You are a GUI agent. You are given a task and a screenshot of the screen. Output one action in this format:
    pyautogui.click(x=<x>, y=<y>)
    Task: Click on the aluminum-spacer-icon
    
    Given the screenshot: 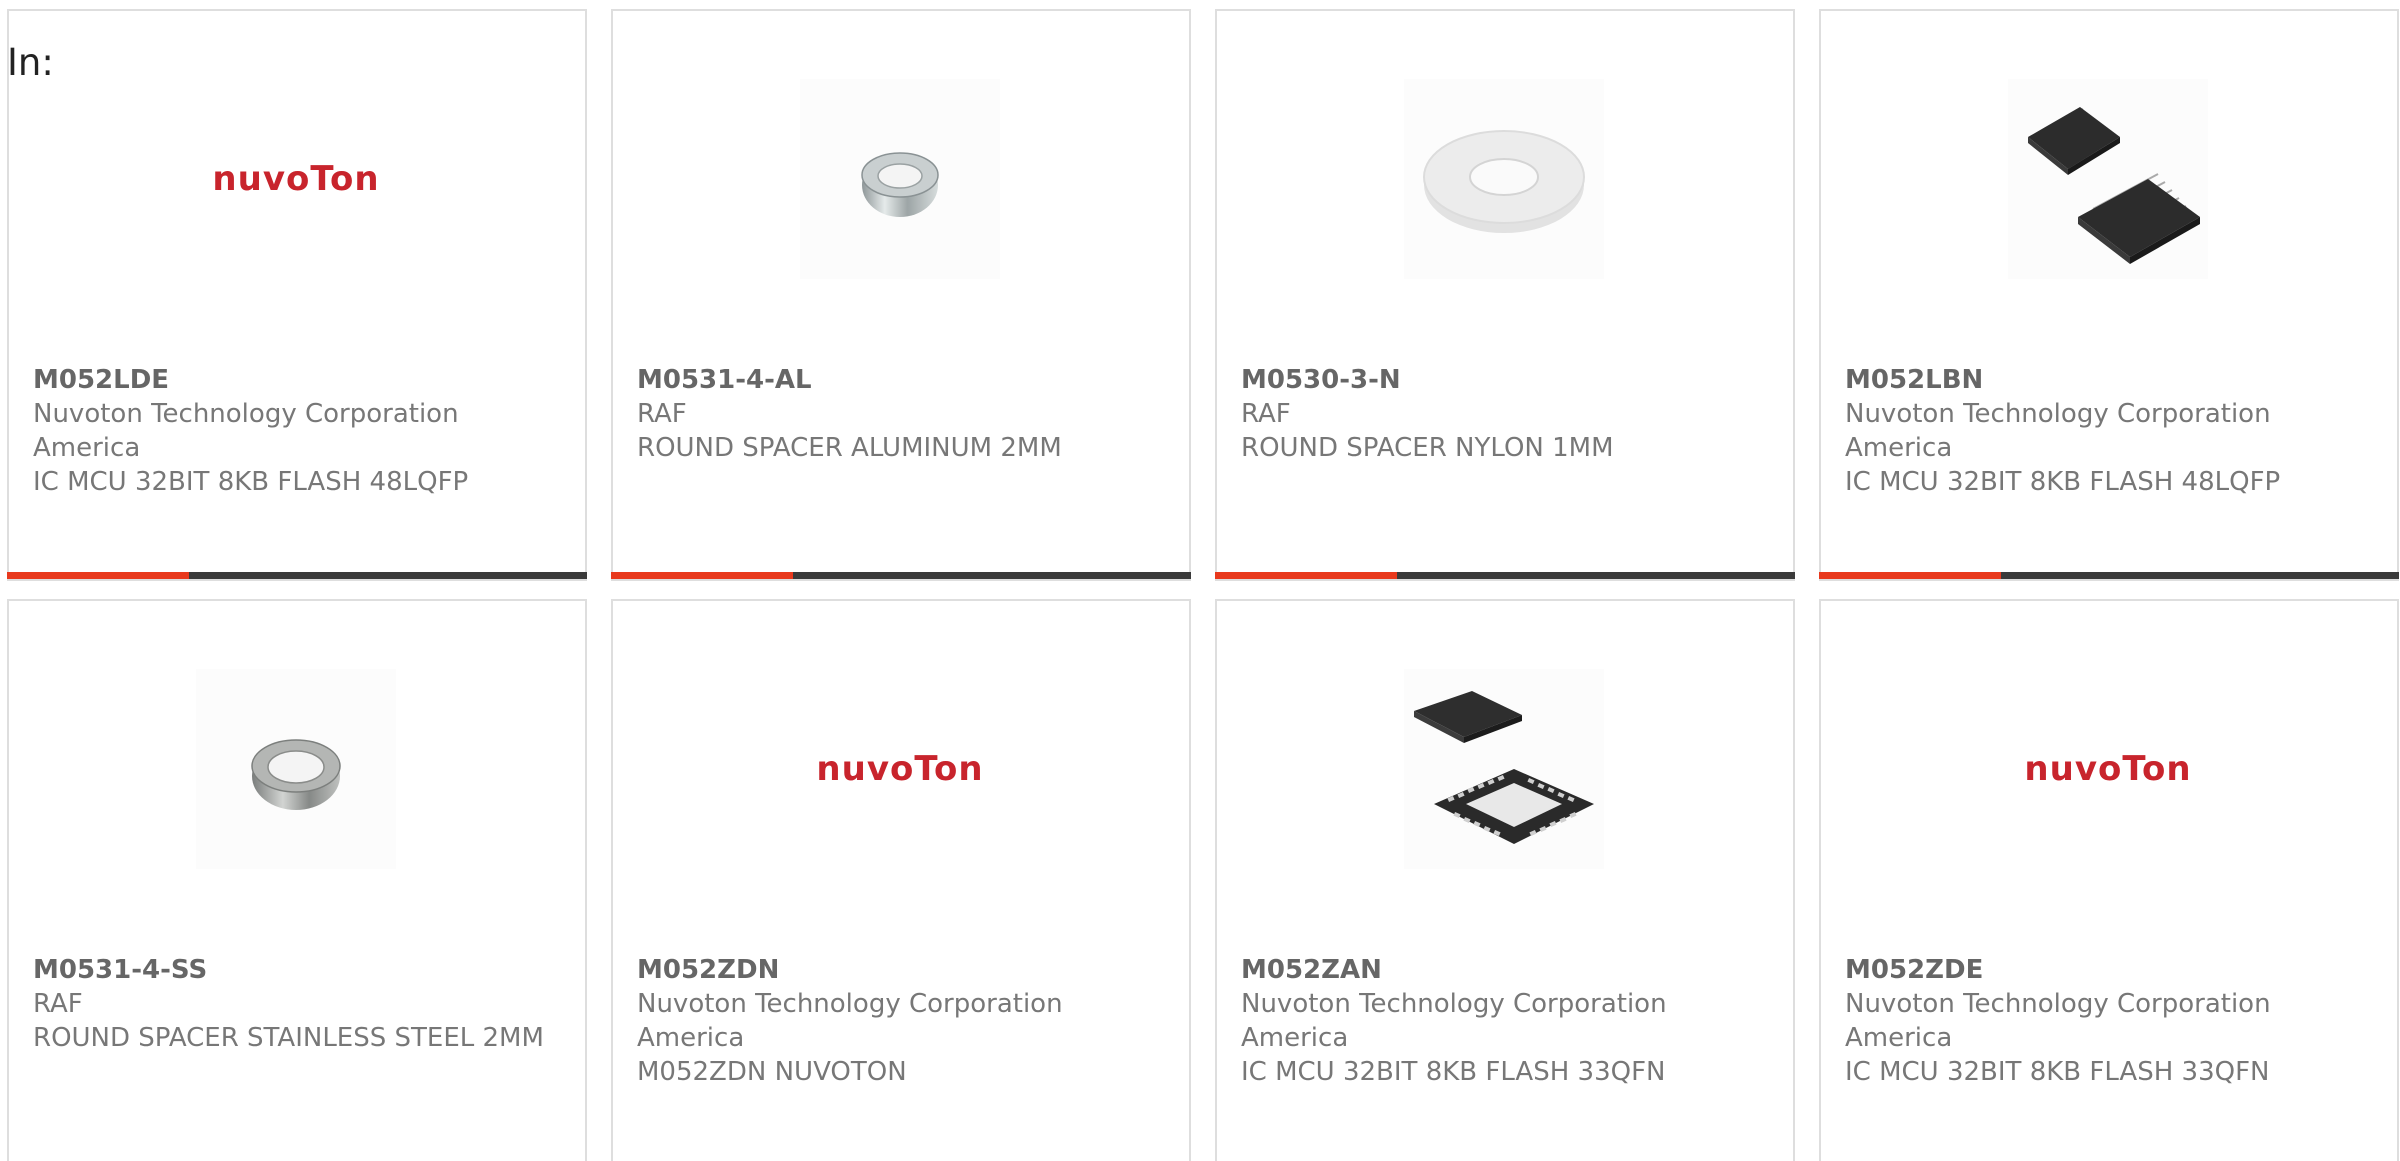 What is the action you would take?
    pyautogui.click(x=900, y=184)
    